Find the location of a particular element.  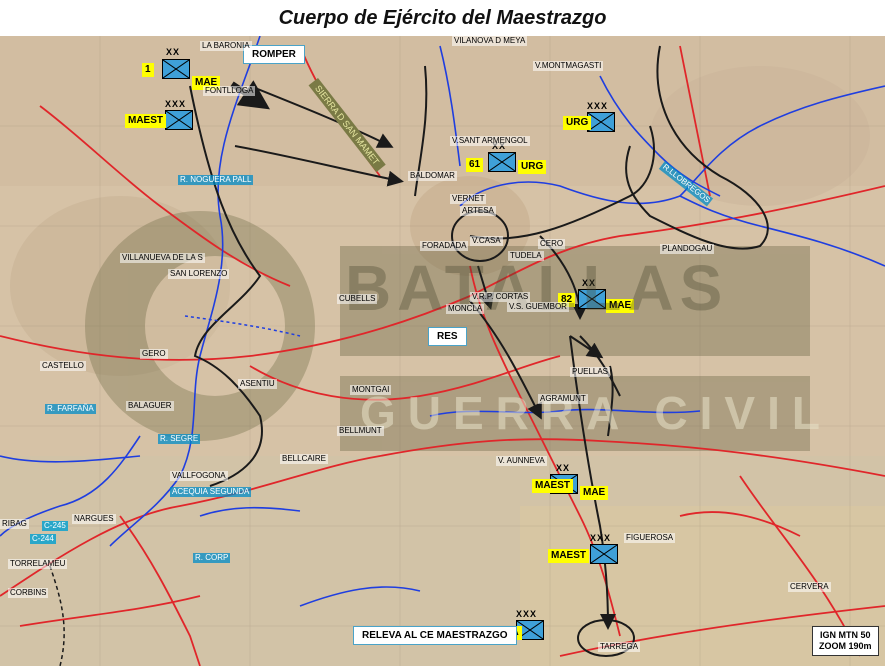

romper-label: ROMPER is located at coordinates (274, 54).